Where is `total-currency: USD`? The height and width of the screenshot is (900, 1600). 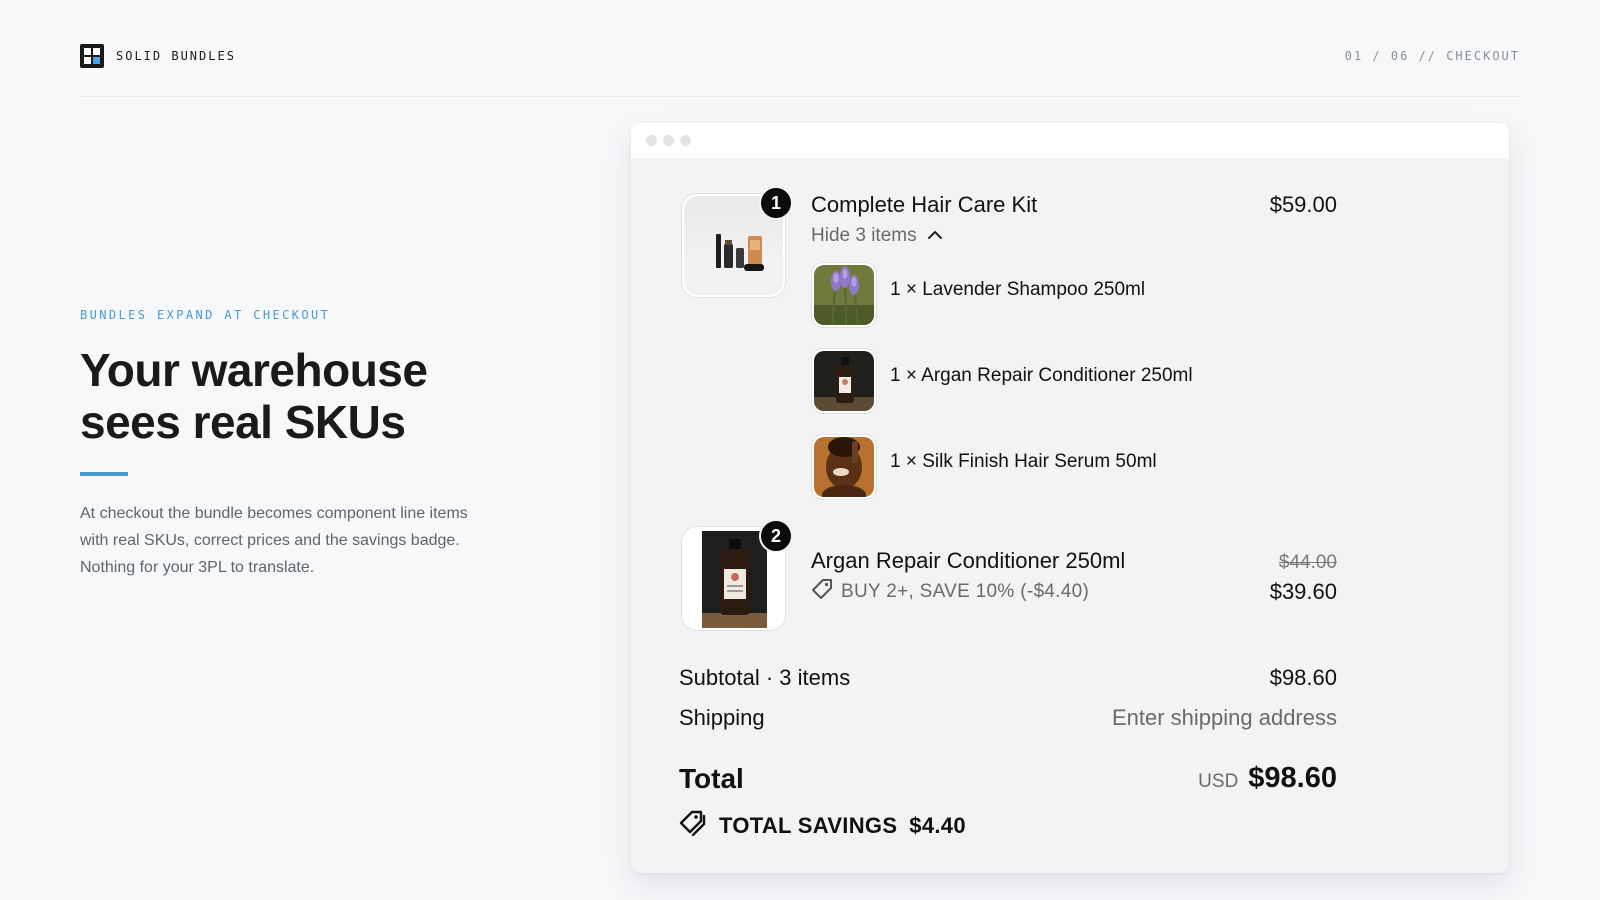 total-currency: USD is located at coordinates (1218, 781).